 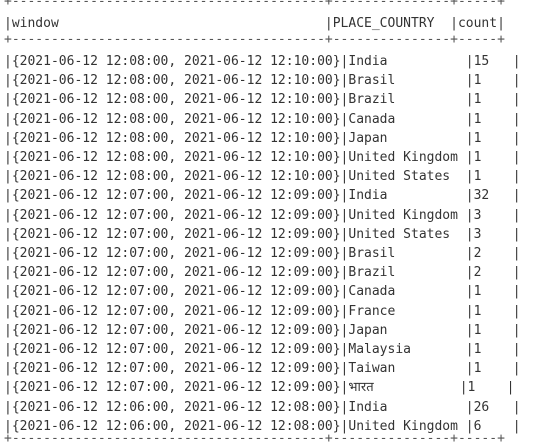 I want to click on table-header-row: |window |PLACE_COUNTRY |count|, so click(x=254, y=23).